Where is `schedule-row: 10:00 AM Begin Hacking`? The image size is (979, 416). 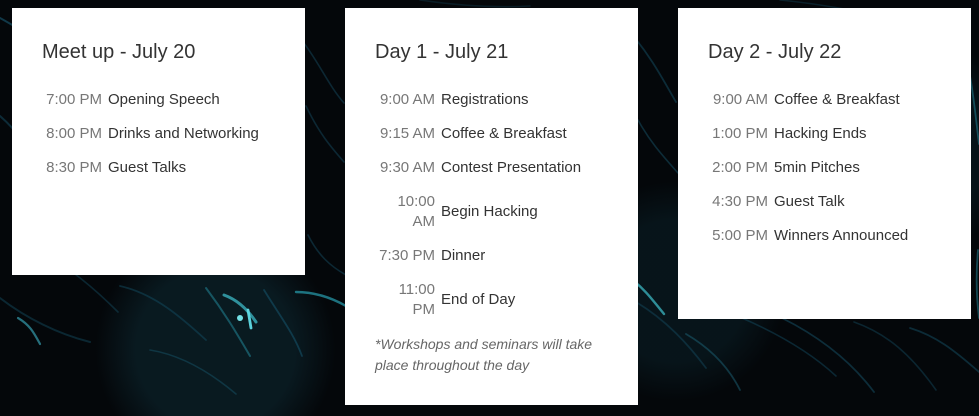
schedule-row: 10:00 AM Begin Hacking is located at coordinates (491, 212).